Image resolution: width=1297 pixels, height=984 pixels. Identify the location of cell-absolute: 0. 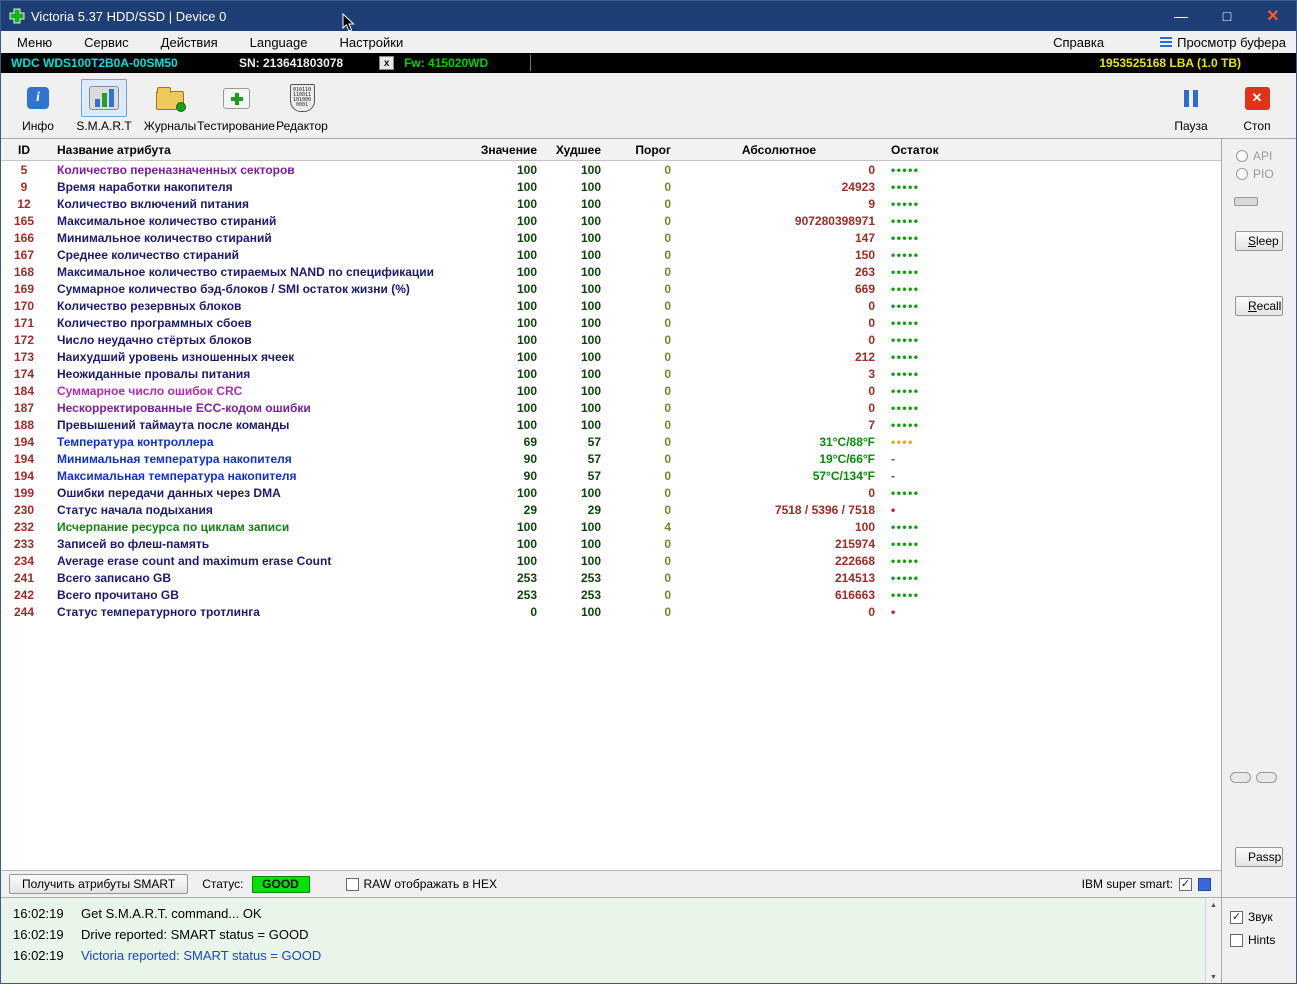
(871, 407).